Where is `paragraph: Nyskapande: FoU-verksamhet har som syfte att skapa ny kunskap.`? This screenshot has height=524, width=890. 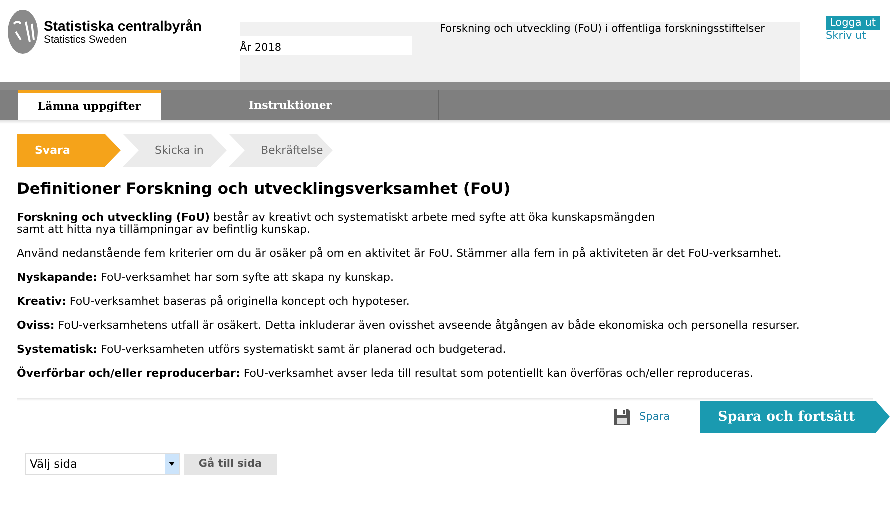
paragraph: Nyskapande: FoU-verksamhet har som syfte att skapa ny kunskap. is located at coordinates (206, 278).